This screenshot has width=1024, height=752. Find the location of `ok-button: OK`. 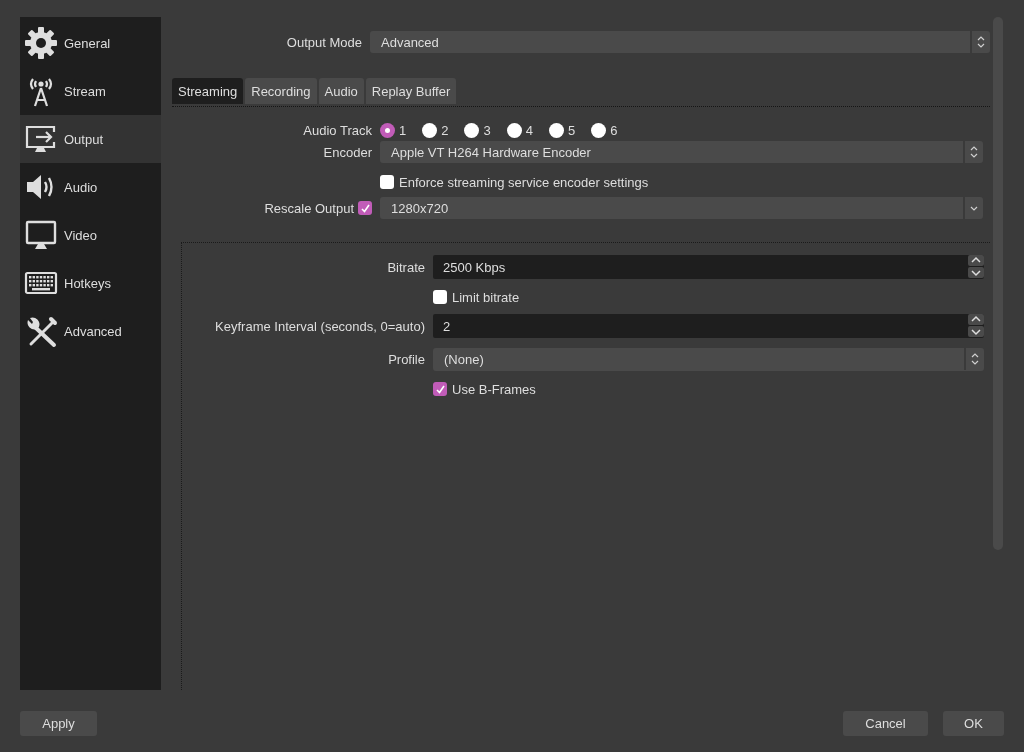

ok-button: OK is located at coordinates (973, 723).